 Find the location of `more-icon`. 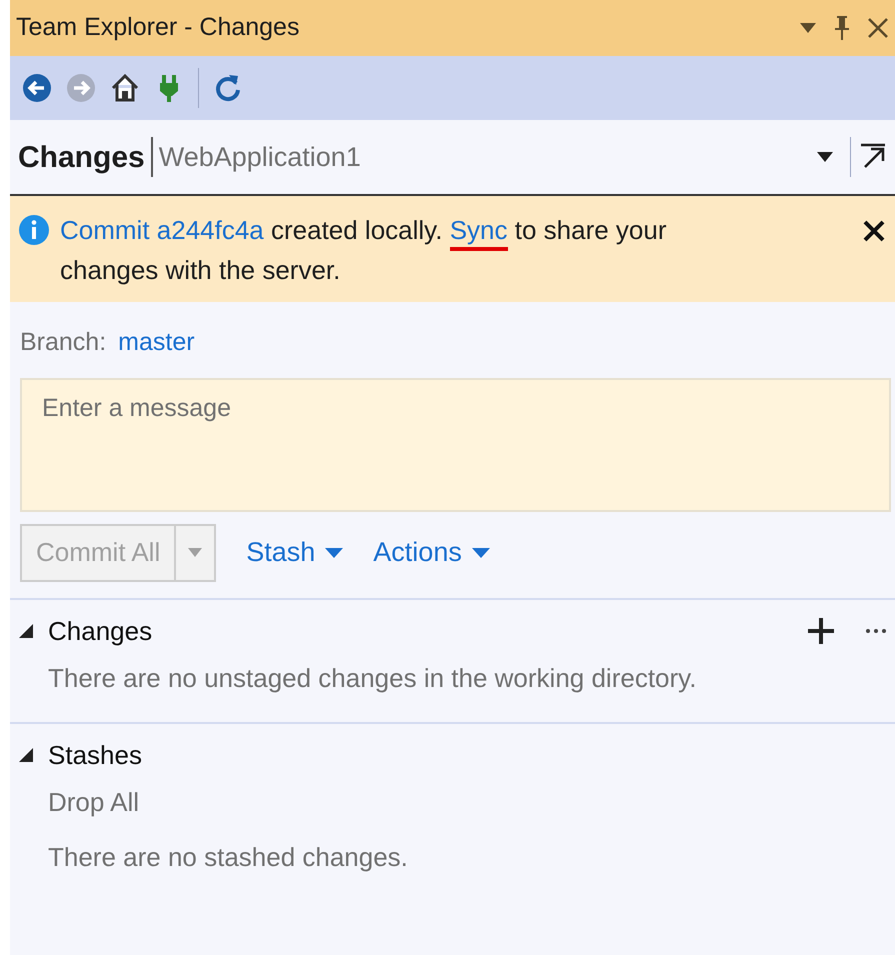

more-icon is located at coordinates (876, 631).